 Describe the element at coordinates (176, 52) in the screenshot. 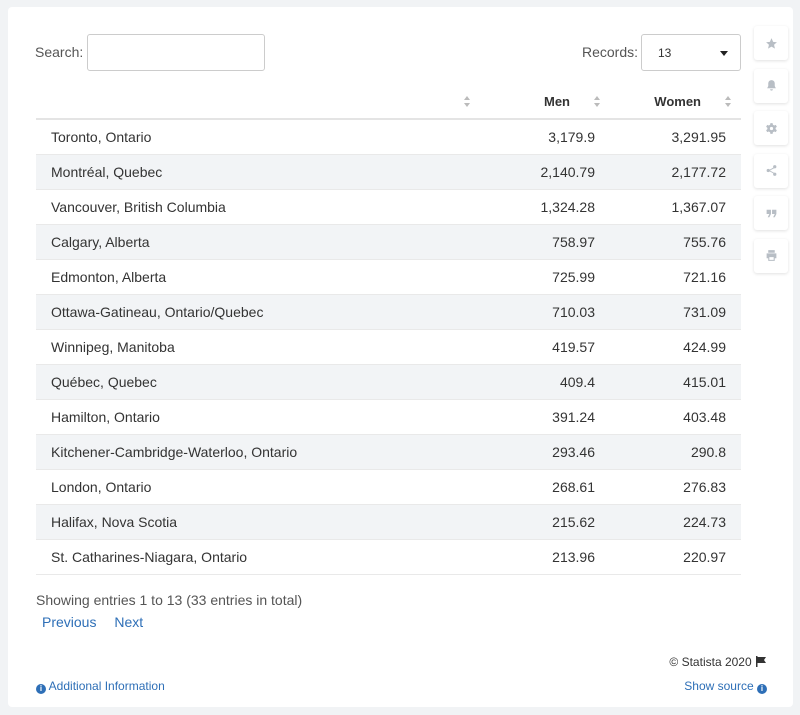

I see `search-input` at that location.